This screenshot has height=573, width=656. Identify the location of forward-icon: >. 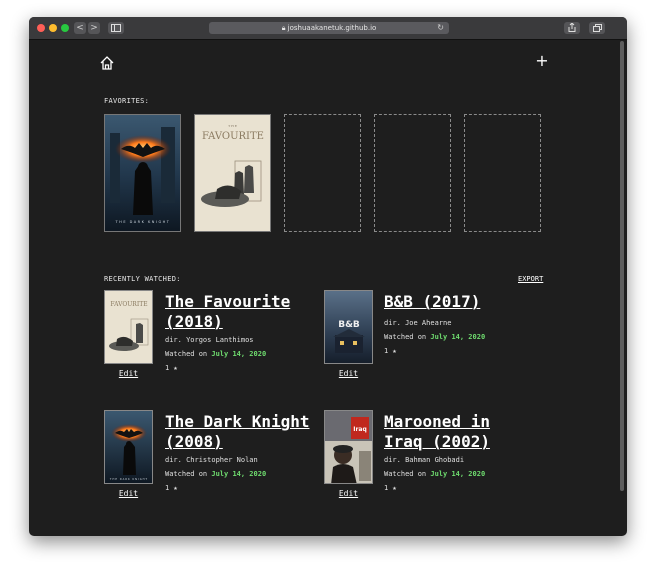
(94, 28).